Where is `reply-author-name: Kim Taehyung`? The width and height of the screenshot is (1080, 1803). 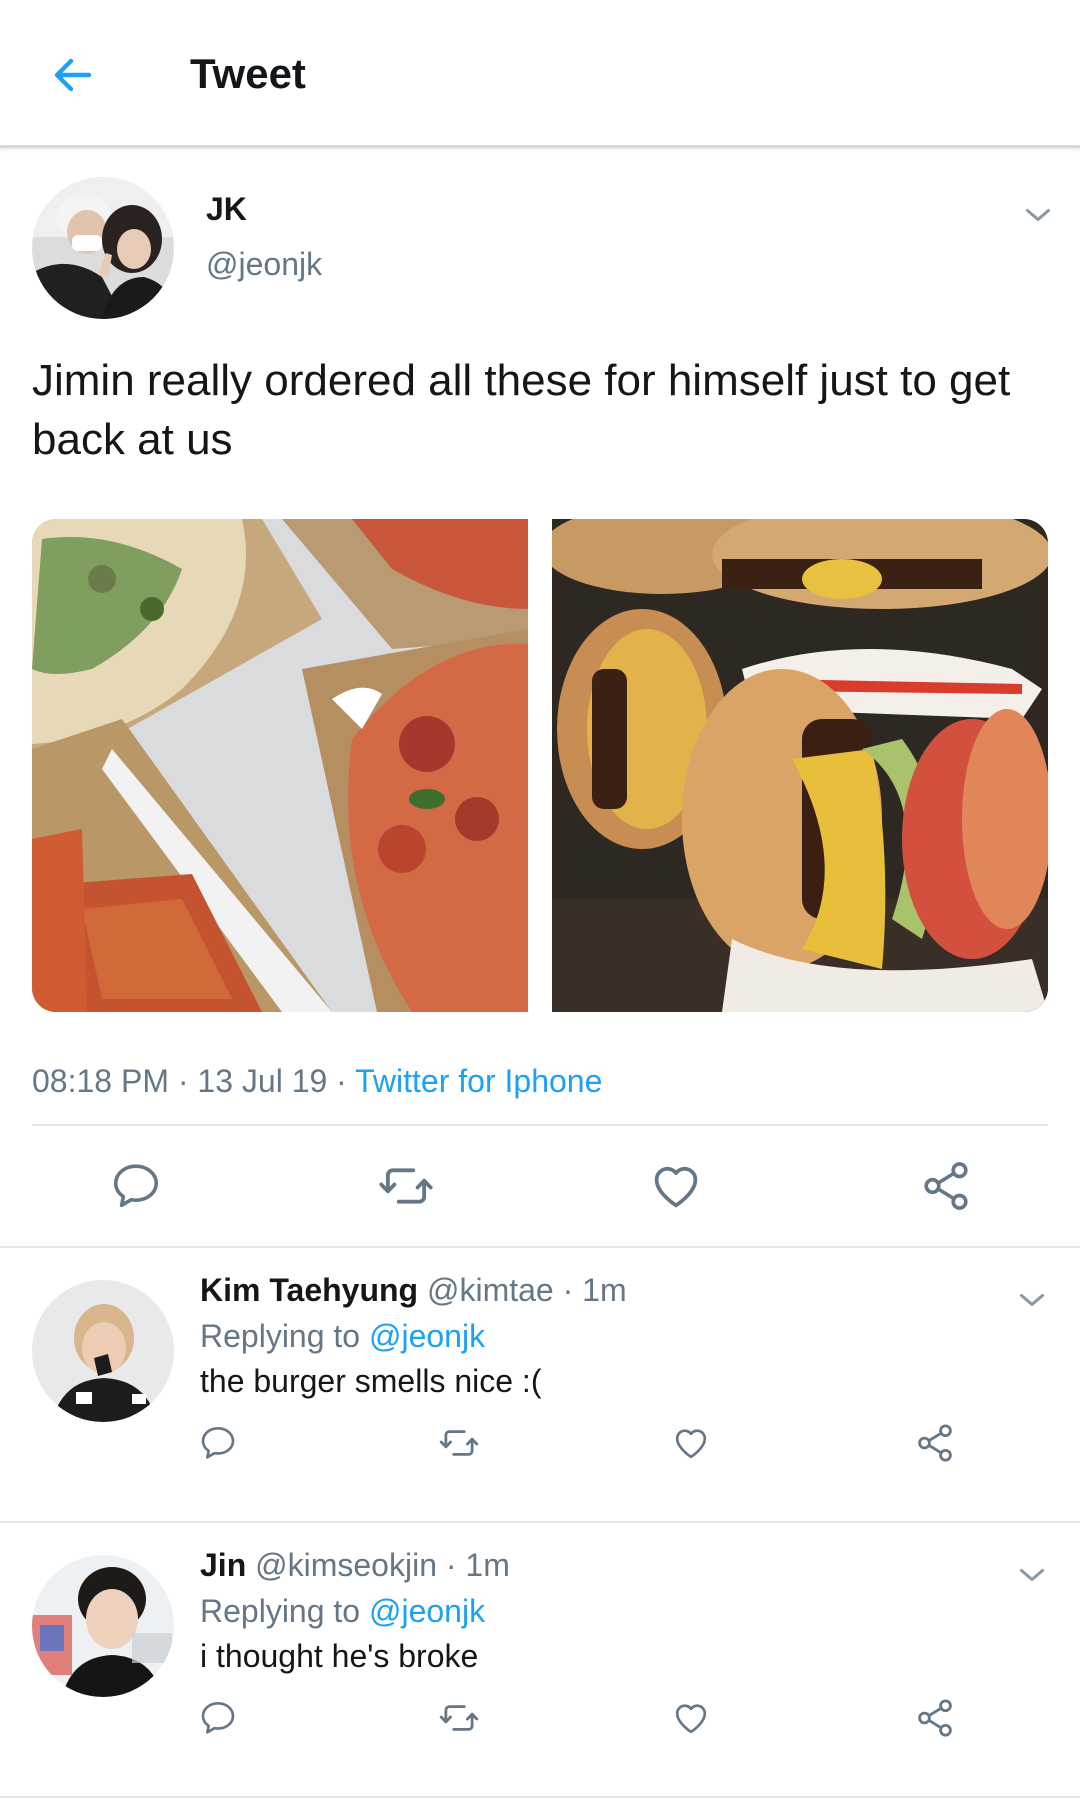
reply-author-name: Kim Taehyung is located at coordinates (309, 1290).